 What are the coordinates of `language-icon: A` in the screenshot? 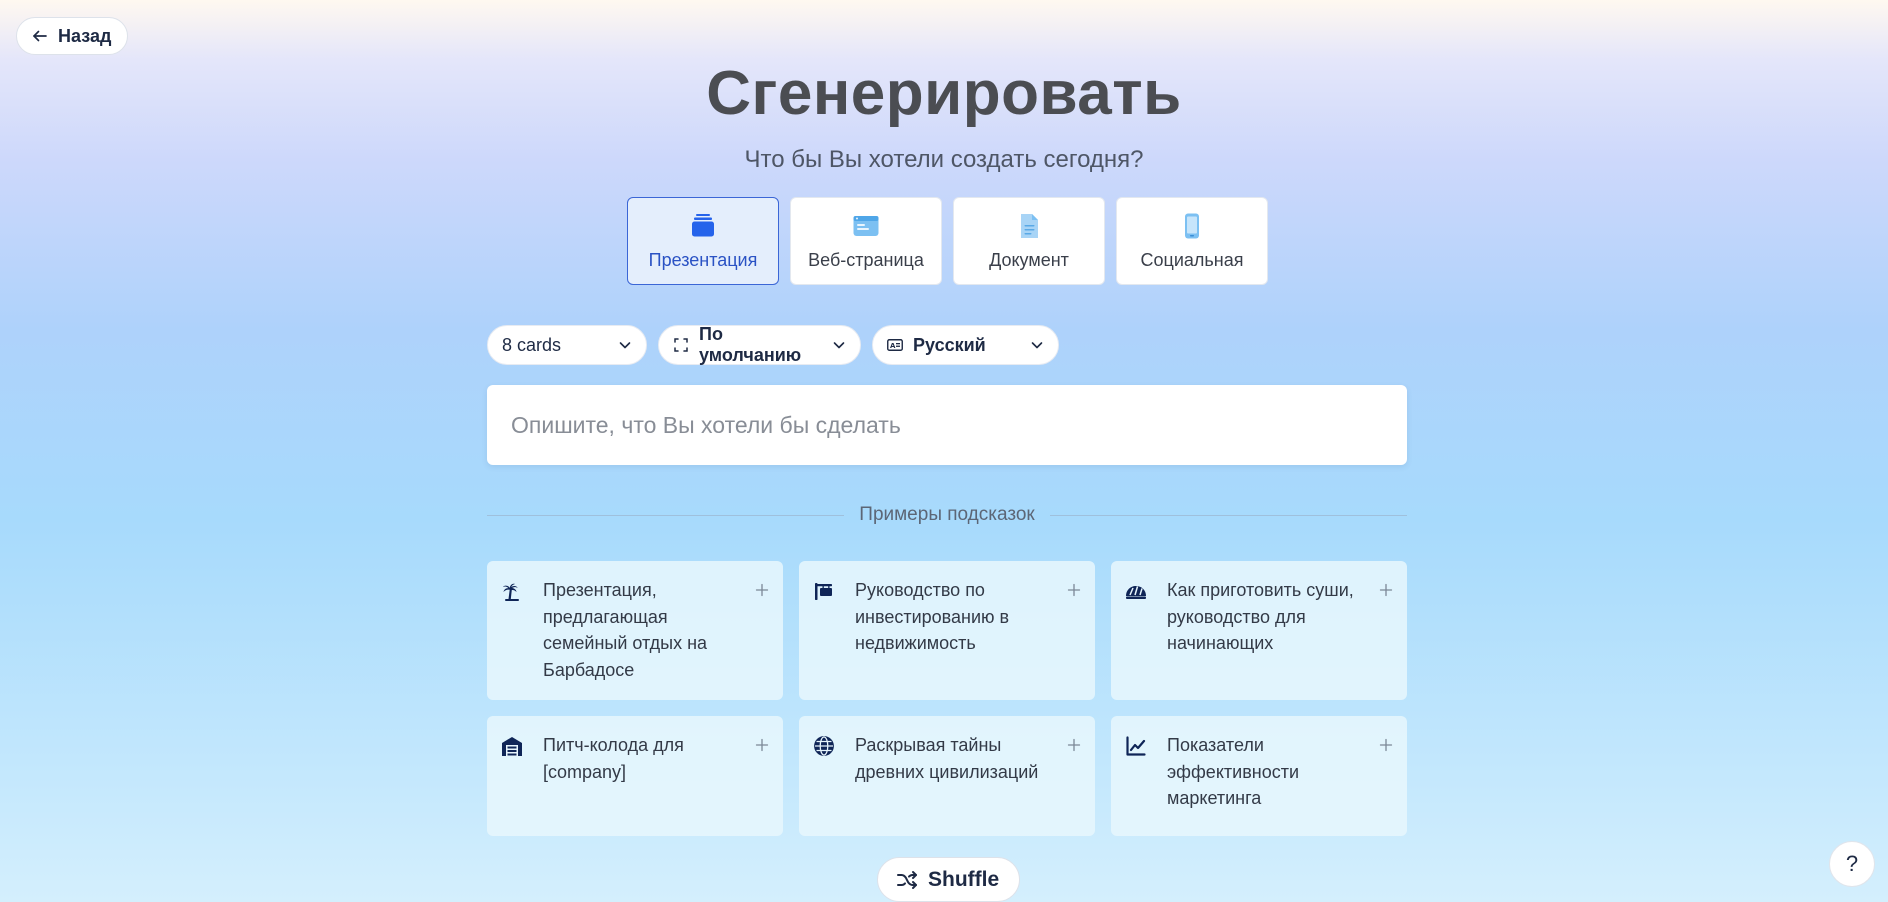 It's located at (895, 345).